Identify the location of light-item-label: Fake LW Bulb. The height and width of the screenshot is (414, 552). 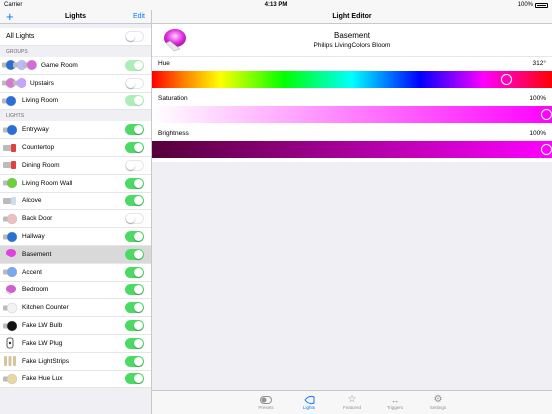
(42, 326).